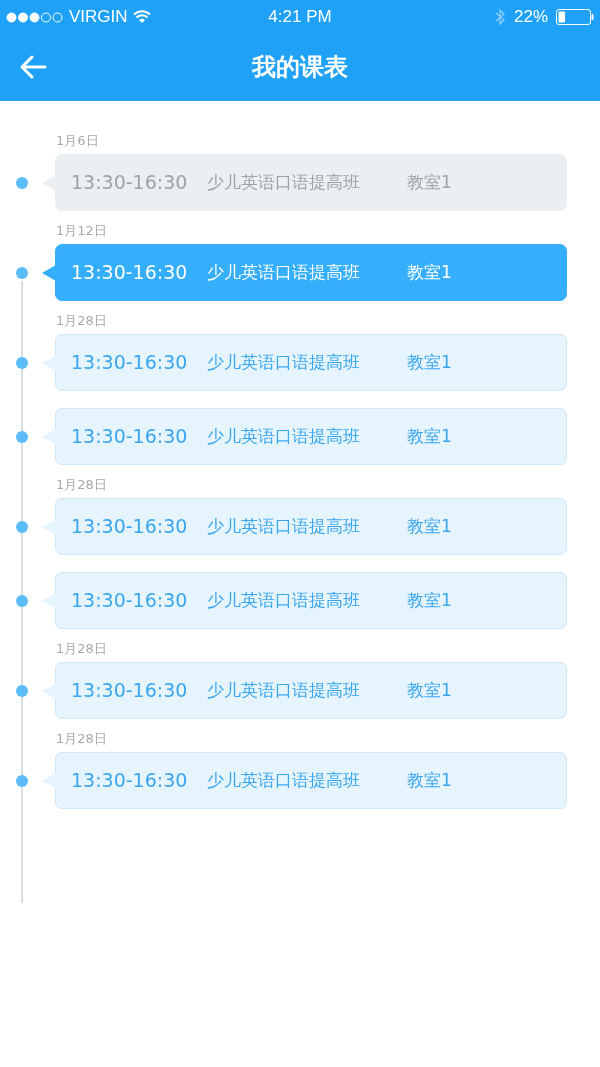 Image resolution: width=600 pixels, height=1067 pixels. I want to click on bluetooth-icon, so click(500, 17).